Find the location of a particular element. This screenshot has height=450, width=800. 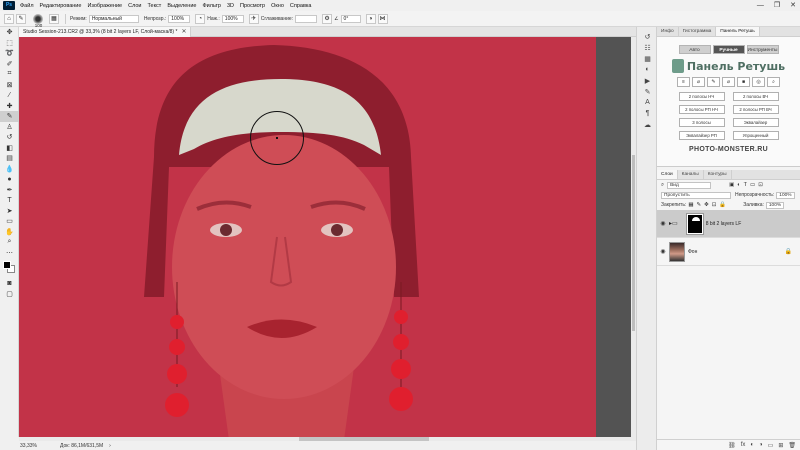

foreground-color-swatch is located at coordinates (7, 265).